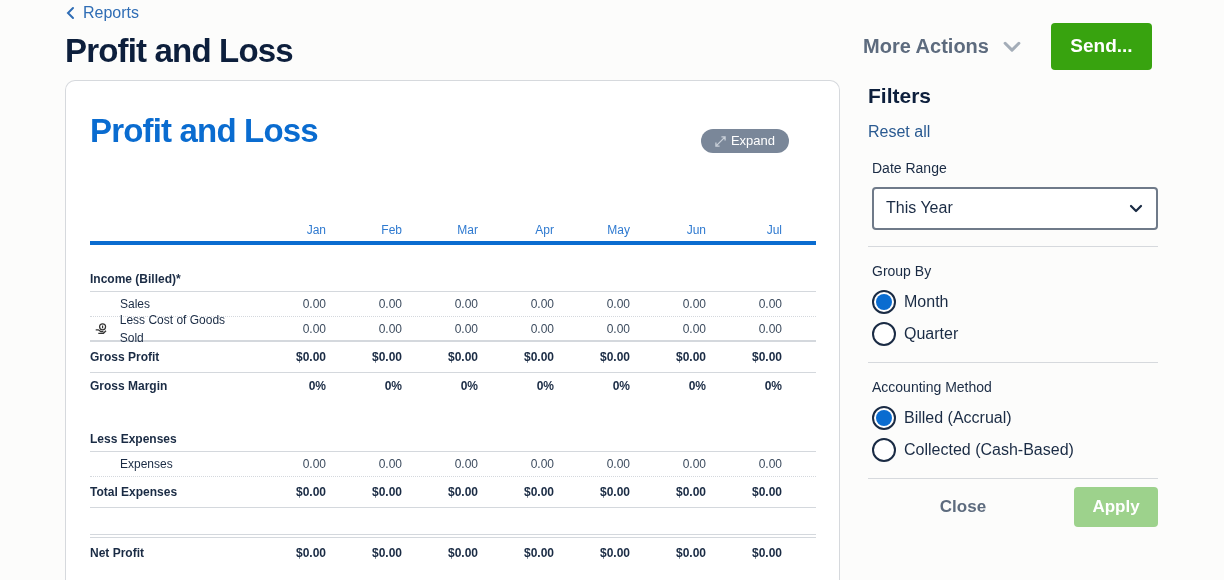  Describe the element at coordinates (931, 333) in the screenshot. I see `radio-label: Quarter` at that location.